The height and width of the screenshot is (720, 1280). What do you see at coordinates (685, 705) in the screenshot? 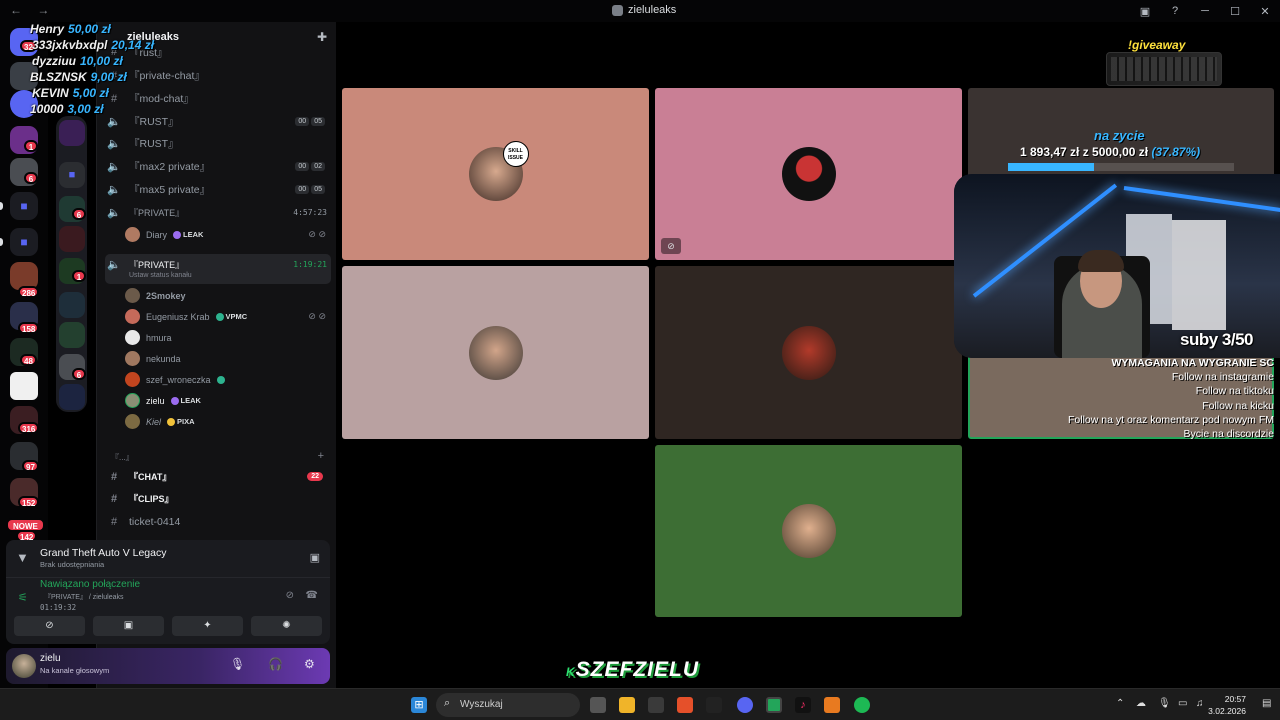
I see `brave-icon` at bounding box center [685, 705].